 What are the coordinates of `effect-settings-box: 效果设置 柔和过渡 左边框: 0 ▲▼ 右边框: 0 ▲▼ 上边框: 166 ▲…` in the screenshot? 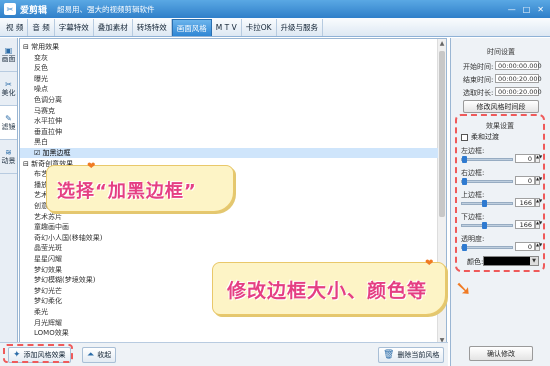 It's located at (500, 193).